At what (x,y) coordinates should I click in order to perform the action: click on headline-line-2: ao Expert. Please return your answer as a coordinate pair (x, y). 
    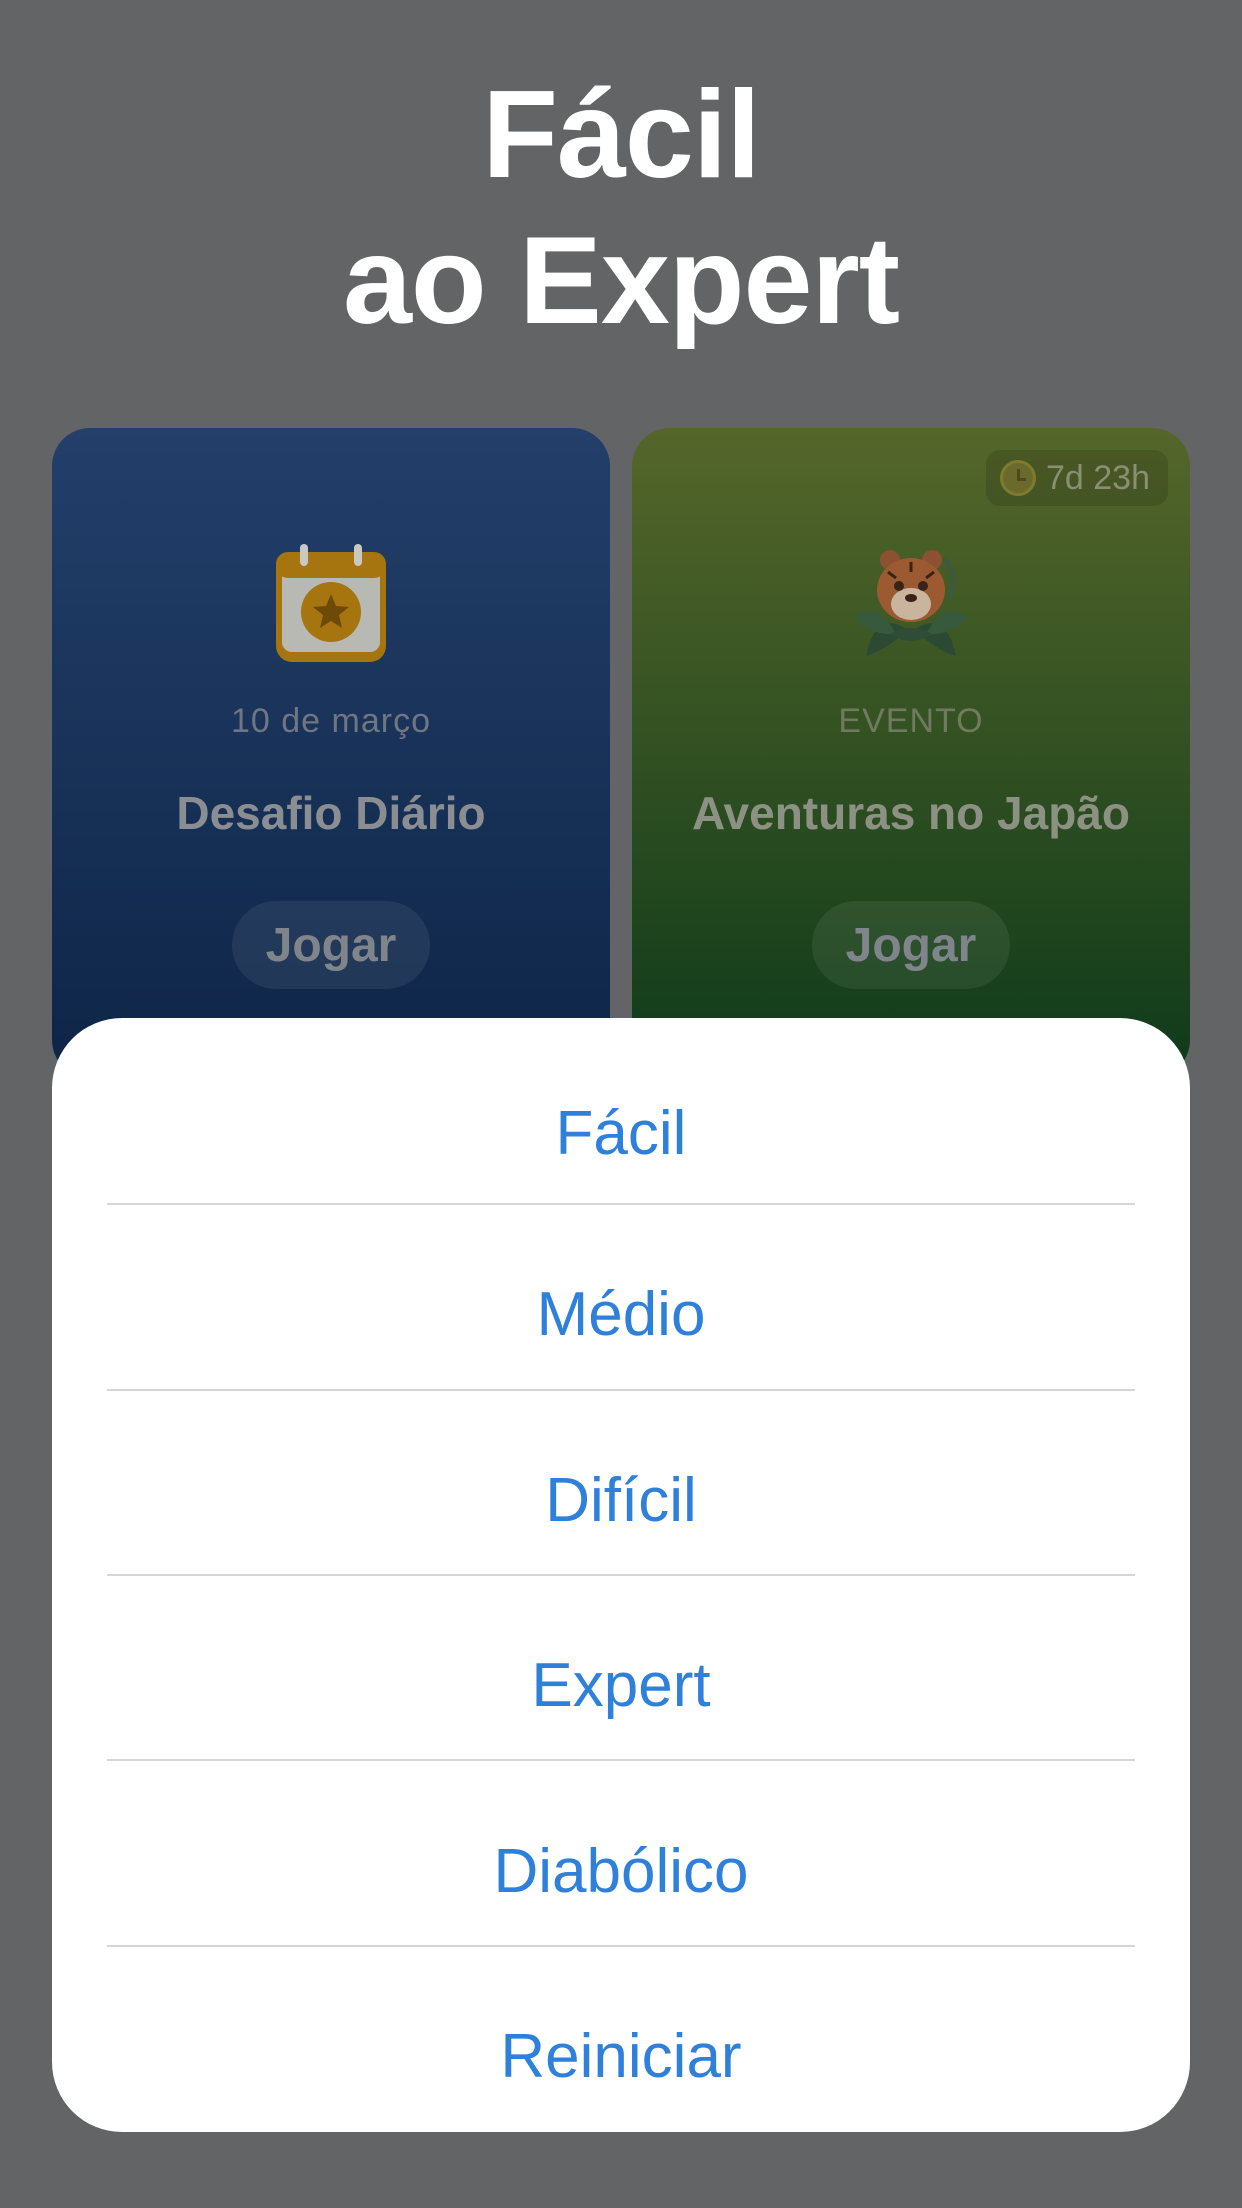
    Looking at the image, I should click on (621, 281).